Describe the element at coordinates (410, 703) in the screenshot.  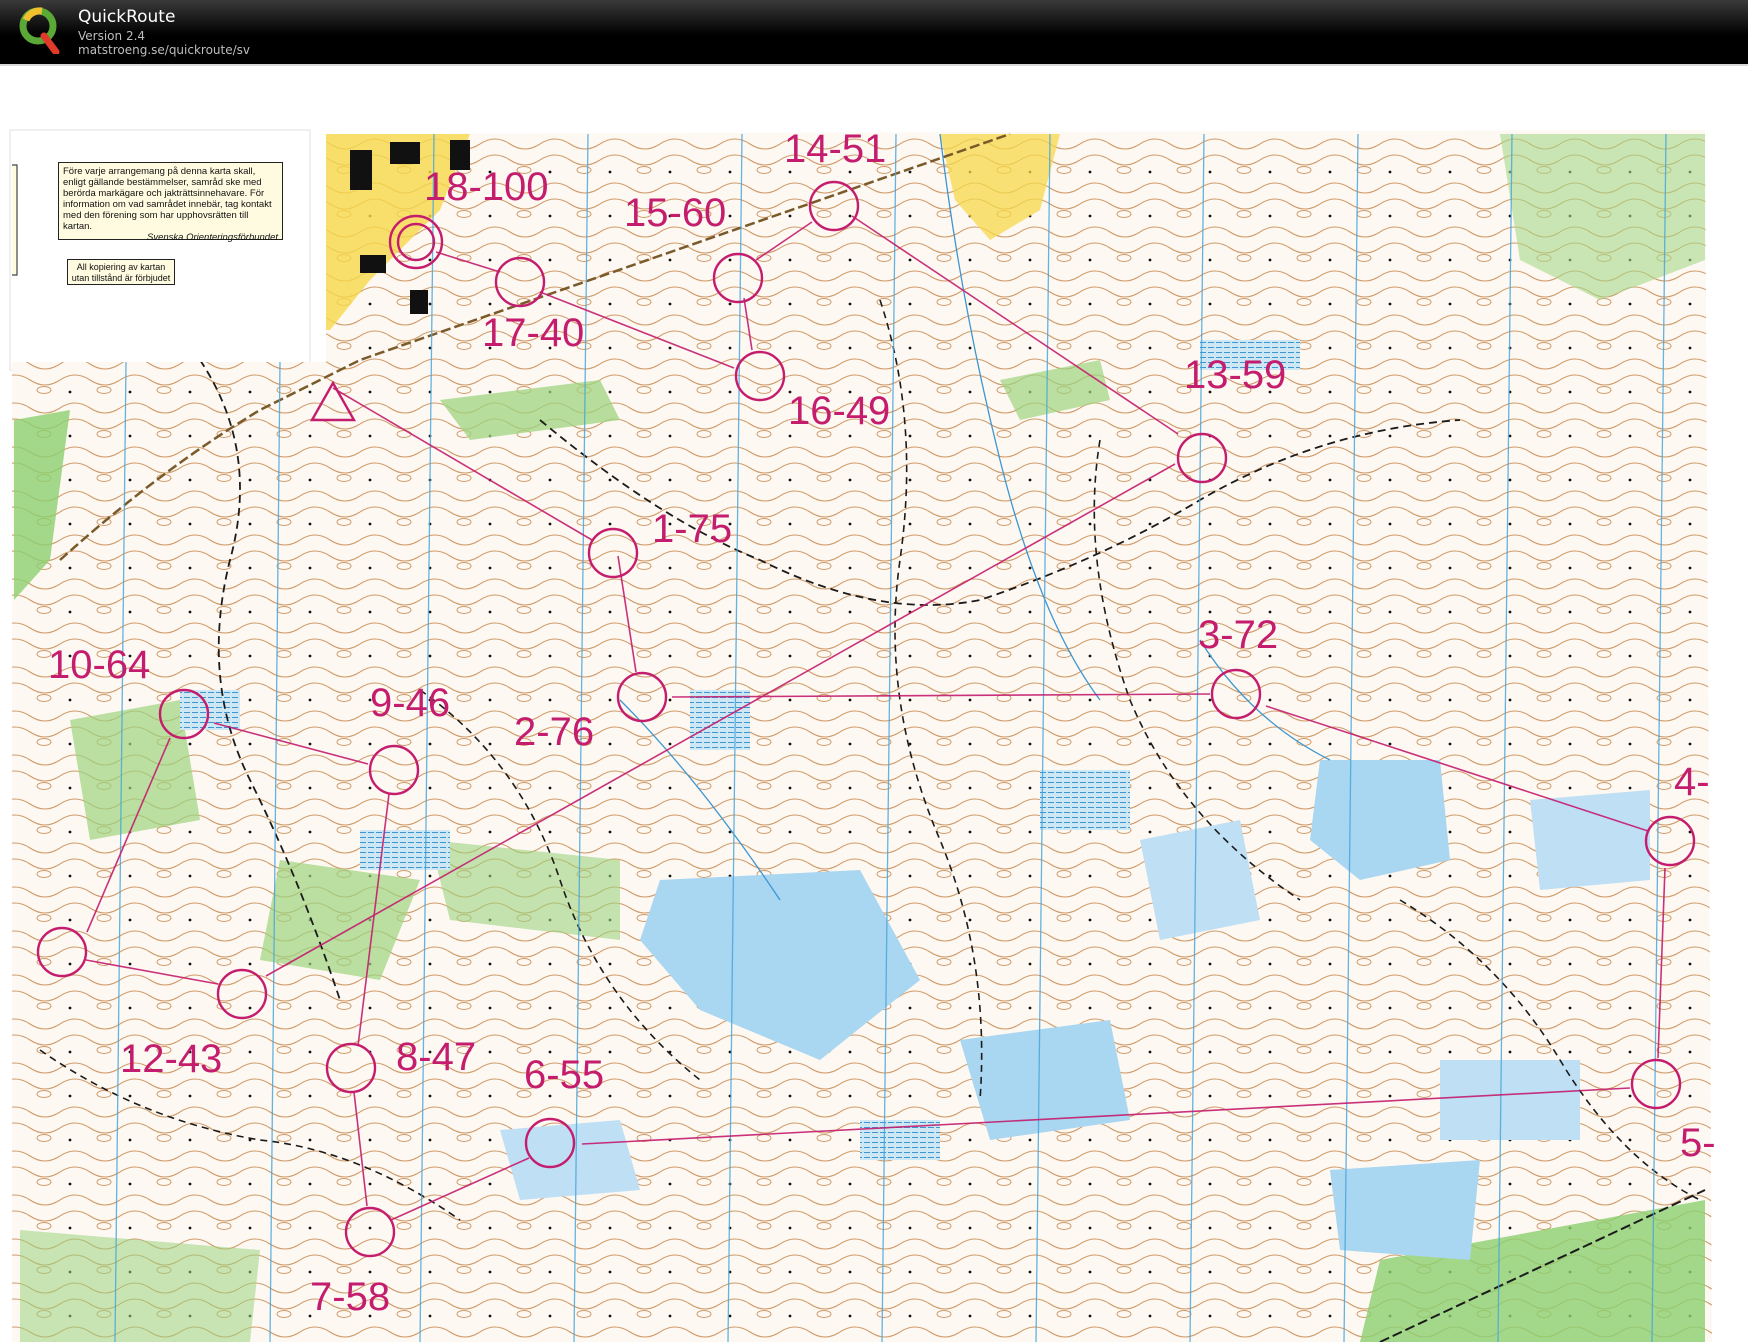
I see `control-label-9: 9-46` at that location.